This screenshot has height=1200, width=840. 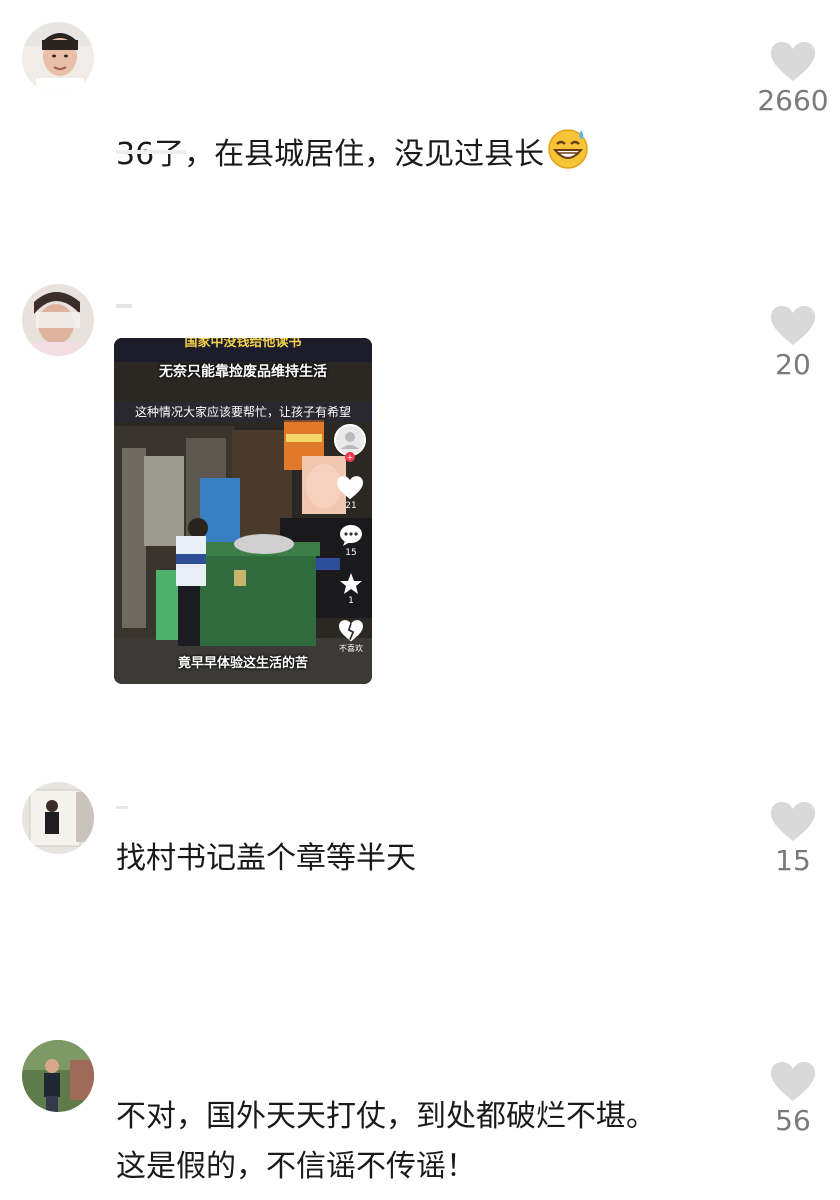 I want to click on video-comment-icon, so click(x=351, y=535).